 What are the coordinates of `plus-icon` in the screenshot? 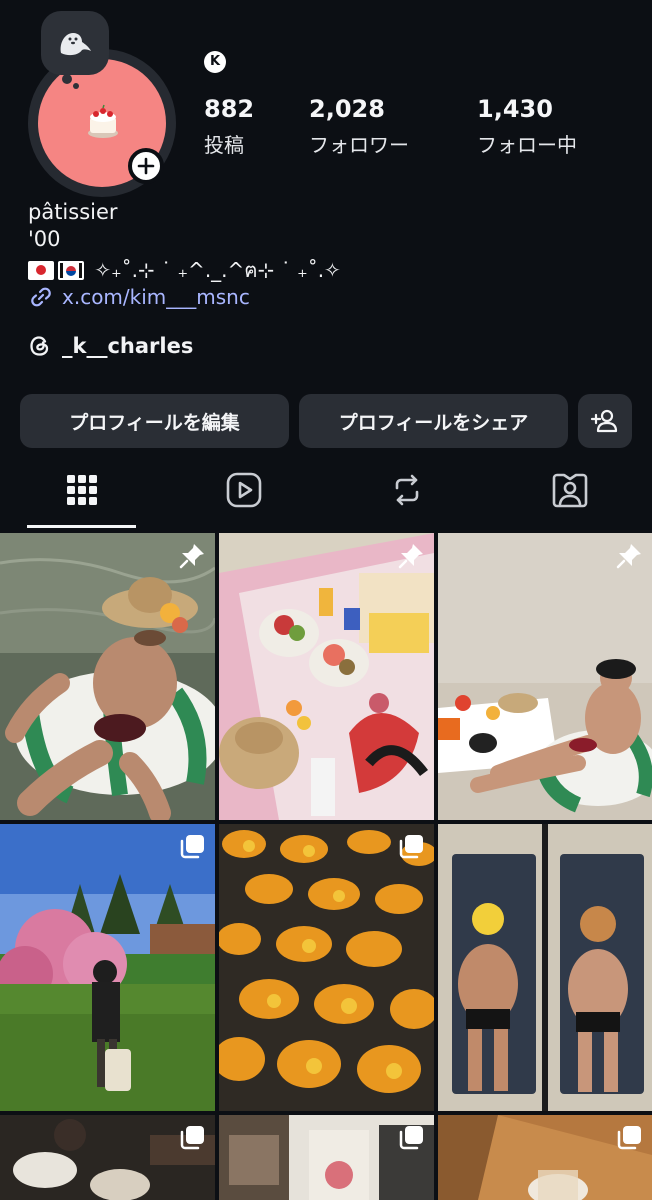 It's located at (146, 166).